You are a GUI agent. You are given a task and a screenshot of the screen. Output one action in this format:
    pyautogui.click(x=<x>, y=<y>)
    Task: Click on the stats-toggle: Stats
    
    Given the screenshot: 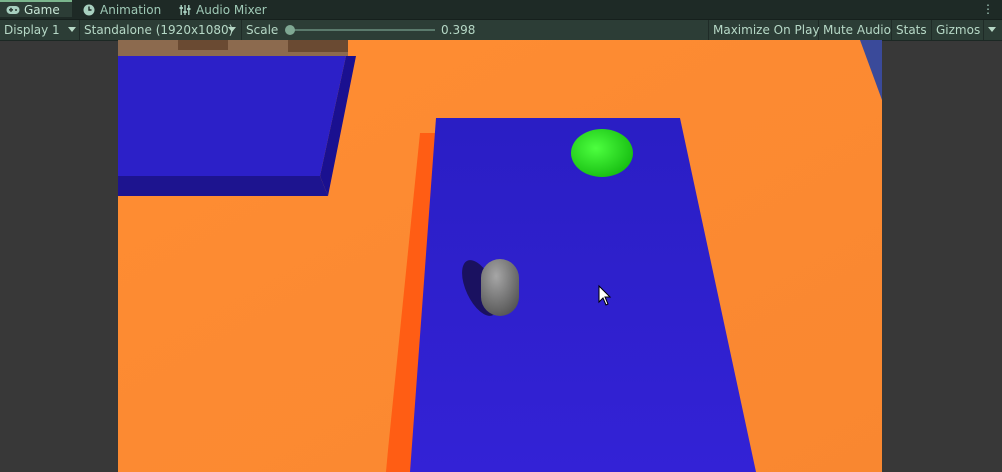 What is the action you would take?
    pyautogui.click(x=912, y=30)
    